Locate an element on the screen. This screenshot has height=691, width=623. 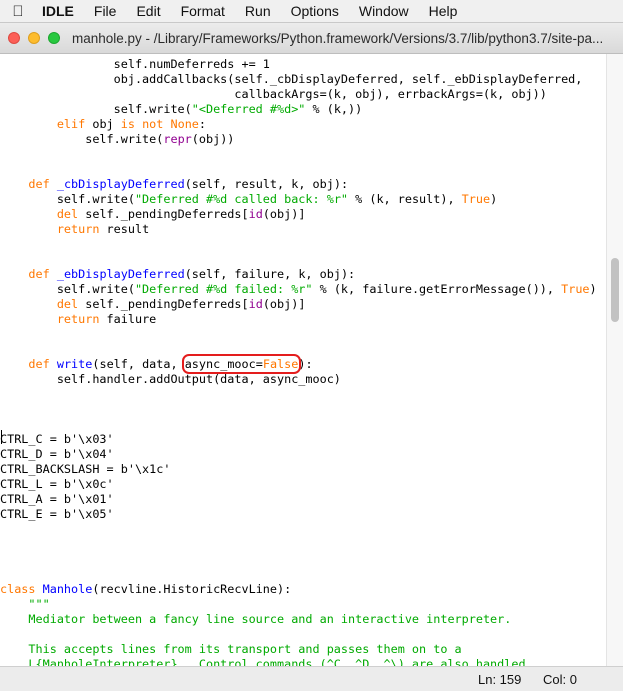
code-token: id is located at coordinates (255, 304).